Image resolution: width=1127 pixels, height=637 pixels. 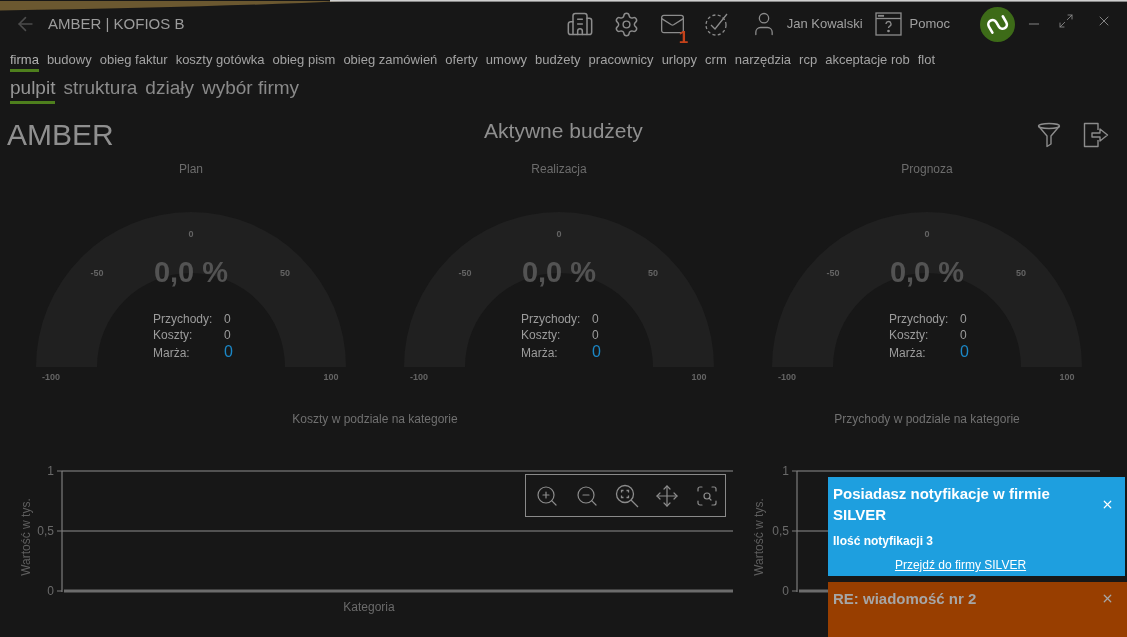 What do you see at coordinates (558, 61) in the screenshot?
I see `menu-tab: budżety` at bounding box center [558, 61].